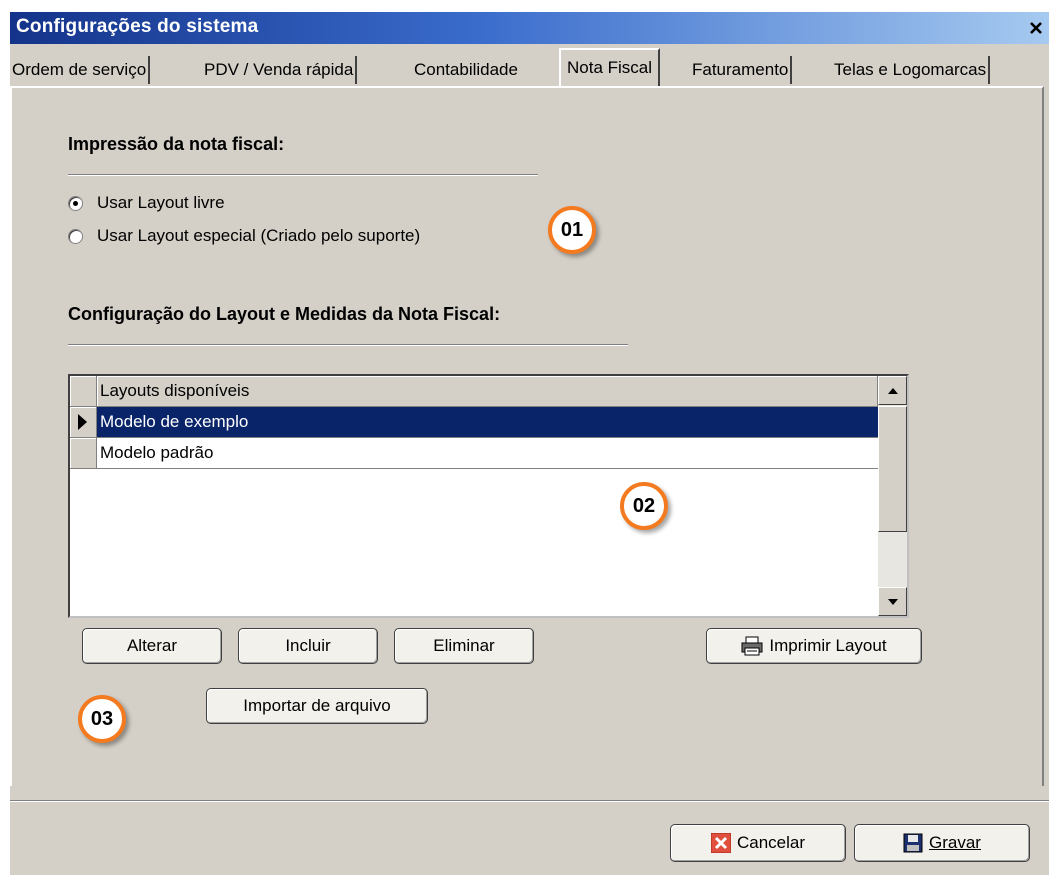  What do you see at coordinates (911, 70) in the screenshot?
I see `tab-telas-e-logomarcas: Telas e Logomarcas` at bounding box center [911, 70].